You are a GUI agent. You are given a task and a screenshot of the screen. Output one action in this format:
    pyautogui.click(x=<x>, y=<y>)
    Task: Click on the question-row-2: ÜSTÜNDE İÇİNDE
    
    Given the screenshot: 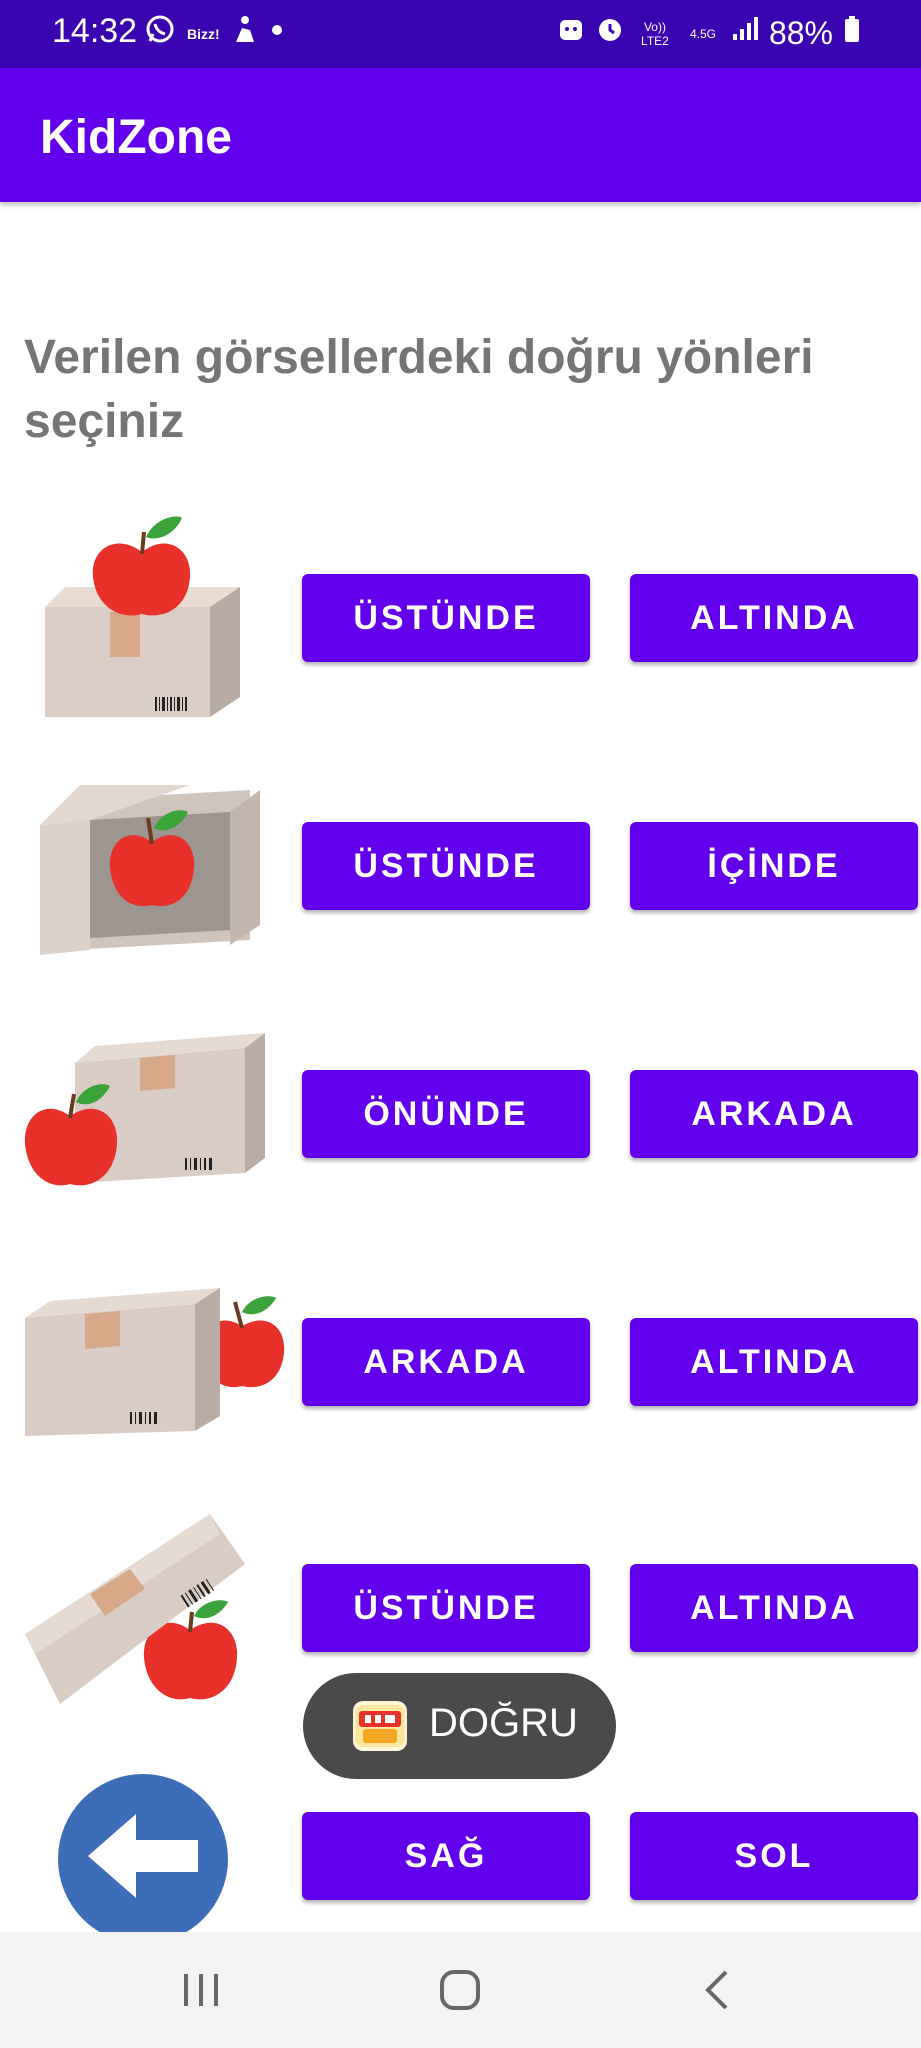 What is the action you would take?
    pyautogui.click(x=460, y=865)
    